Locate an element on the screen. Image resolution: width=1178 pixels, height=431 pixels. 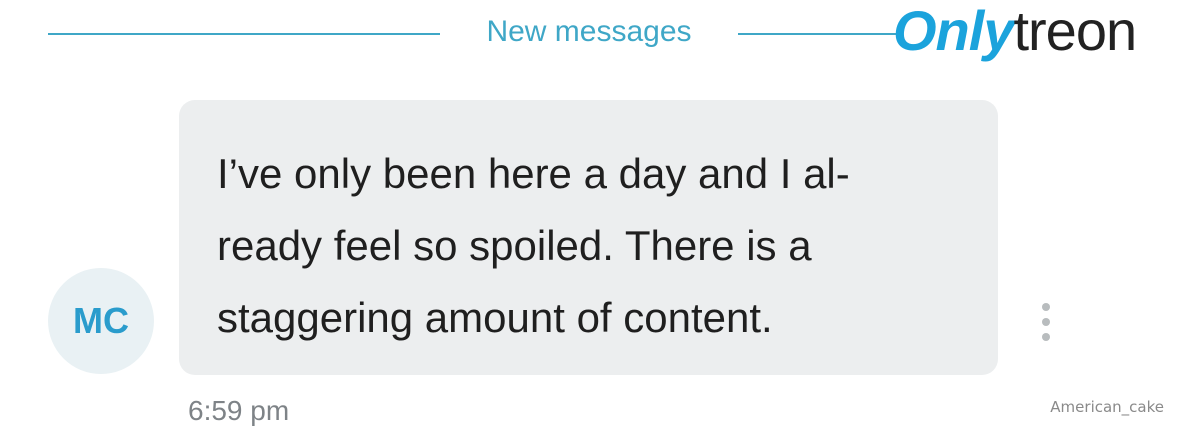
more-vertical-icon is located at coordinates (1046, 322).